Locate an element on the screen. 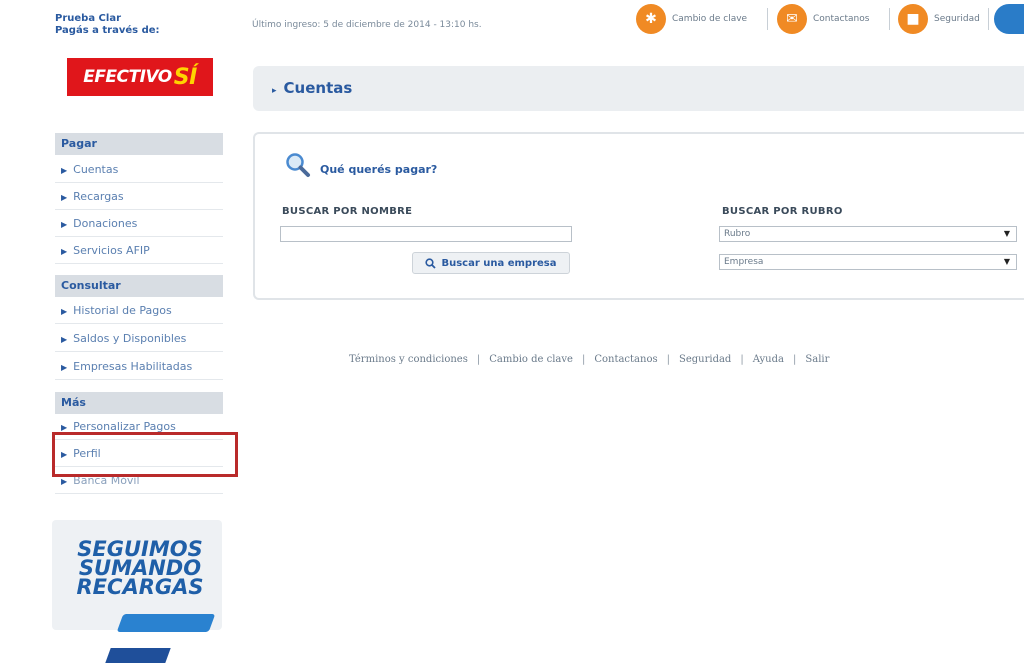  efectivo-logo-si: SÍ is located at coordinates (185, 77).